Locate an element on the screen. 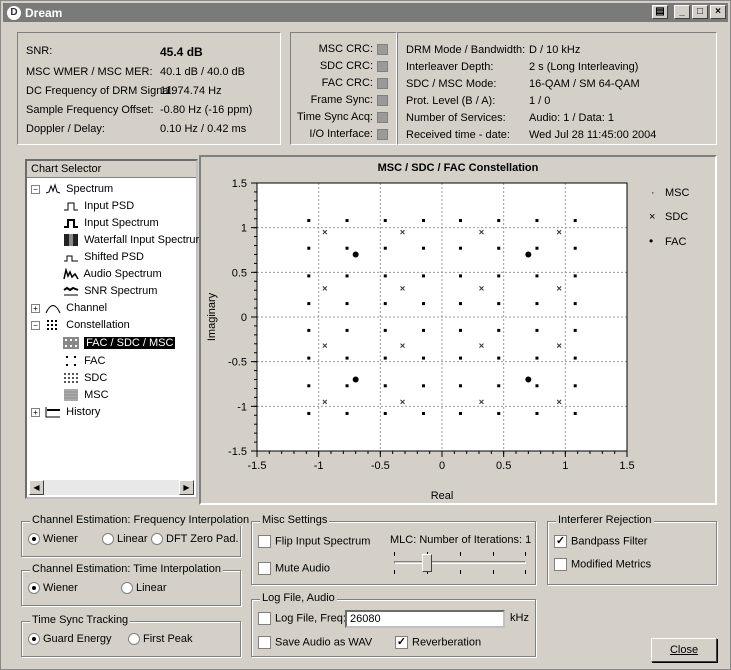  print-icon: ▤ is located at coordinates (660, 12).